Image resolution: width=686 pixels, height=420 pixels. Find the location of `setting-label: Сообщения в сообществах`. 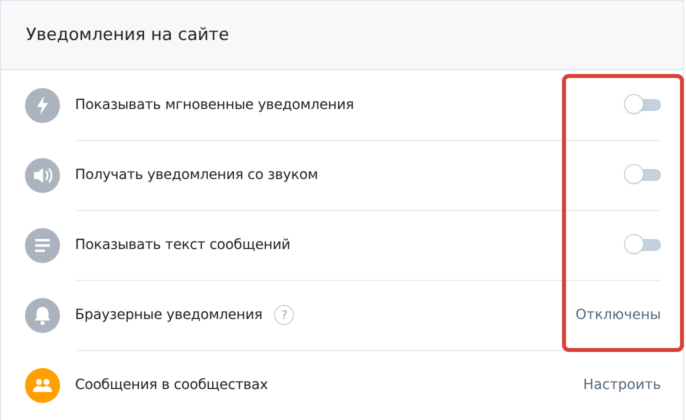

setting-label: Сообщения в сообществах is located at coordinates (171, 385).